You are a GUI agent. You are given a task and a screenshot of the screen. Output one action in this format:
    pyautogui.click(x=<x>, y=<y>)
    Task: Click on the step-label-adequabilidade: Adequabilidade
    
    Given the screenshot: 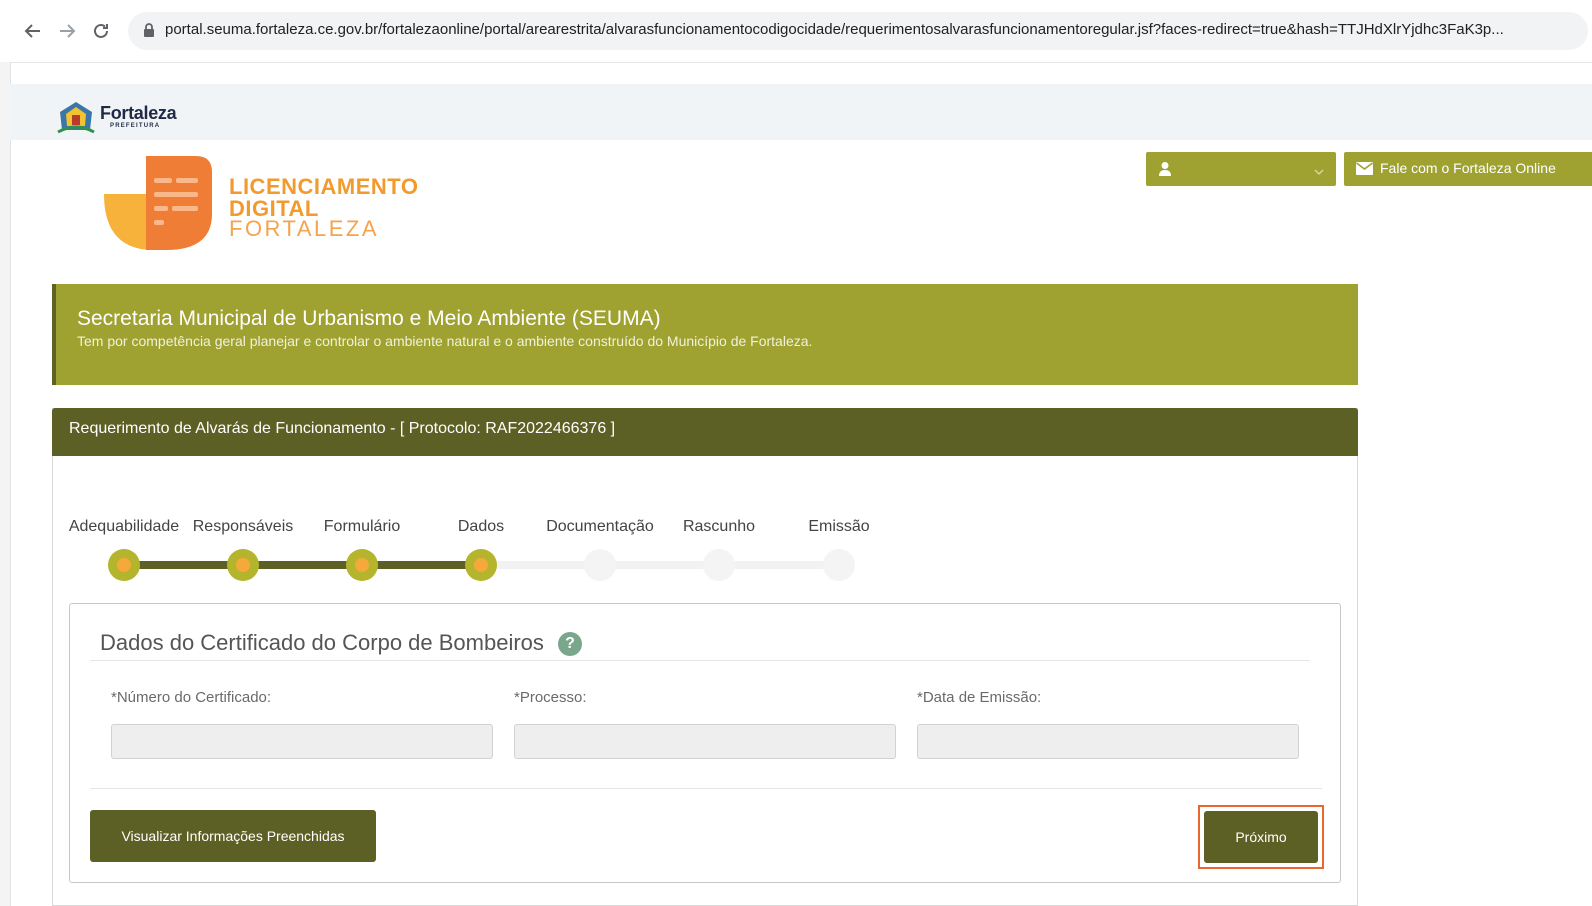 What is the action you would take?
    pyautogui.click(x=124, y=526)
    